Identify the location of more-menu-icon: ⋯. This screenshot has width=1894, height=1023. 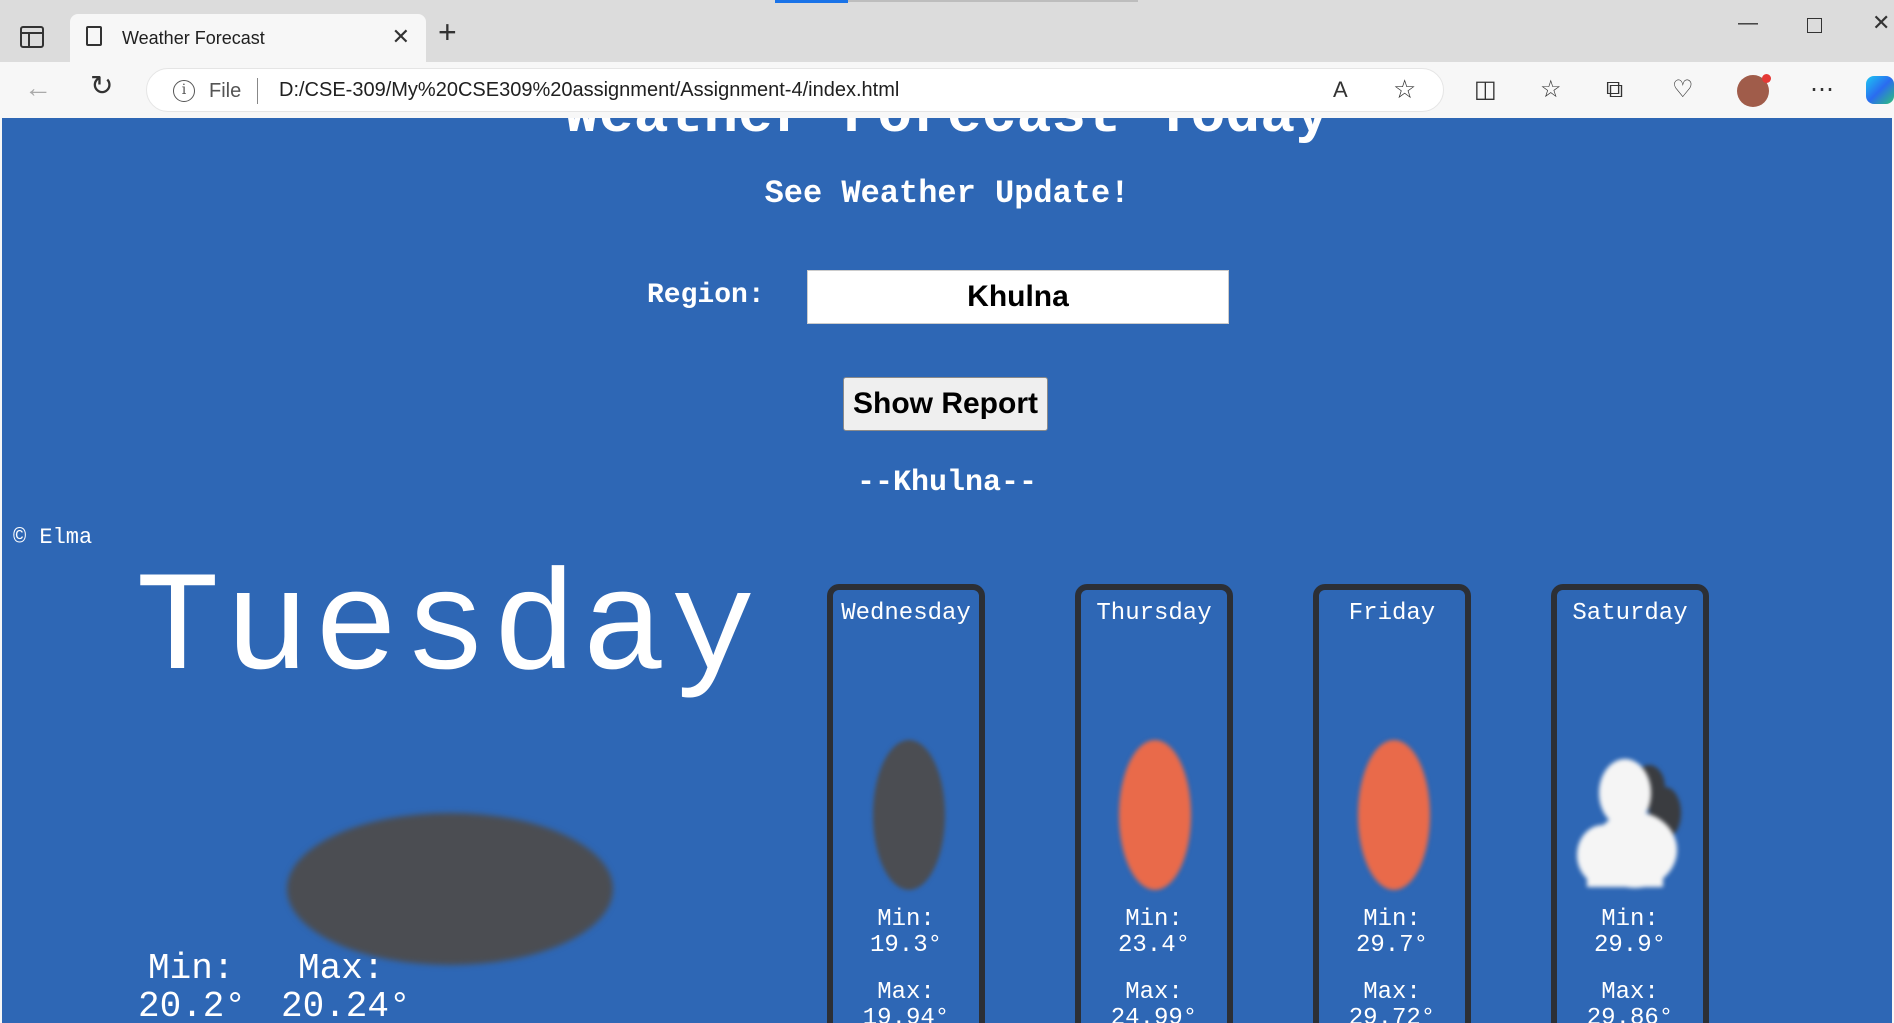
(1822, 90).